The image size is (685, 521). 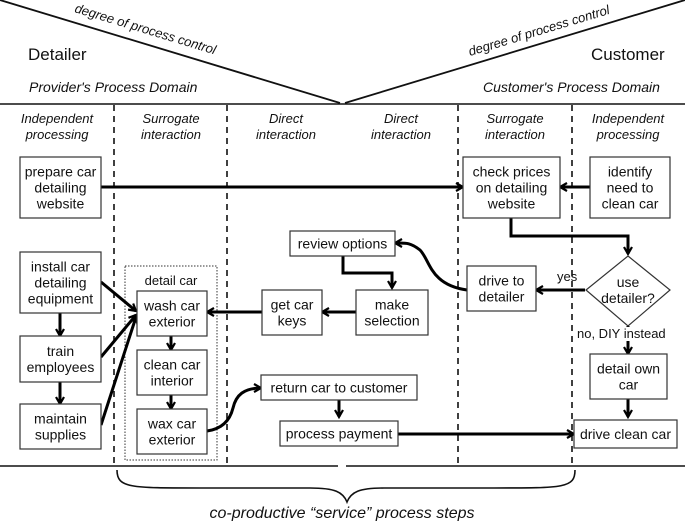 What do you see at coordinates (172, 322) in the screenshot?
I see `node-label-wash: exterior` at bounding box center [172, 322].